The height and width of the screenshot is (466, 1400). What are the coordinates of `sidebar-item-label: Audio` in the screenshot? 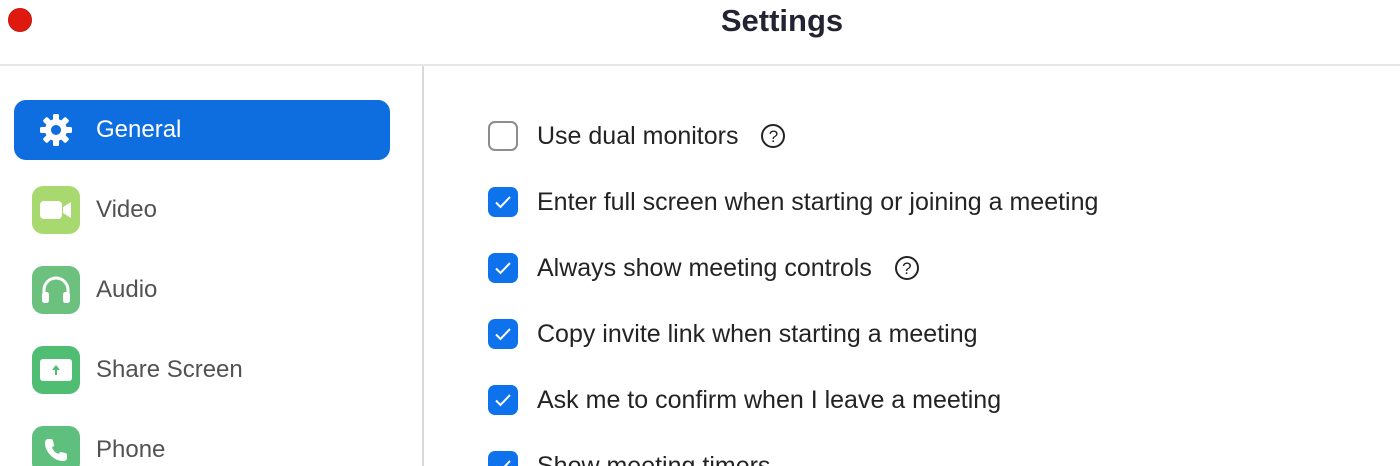 It's located at (127, 289).